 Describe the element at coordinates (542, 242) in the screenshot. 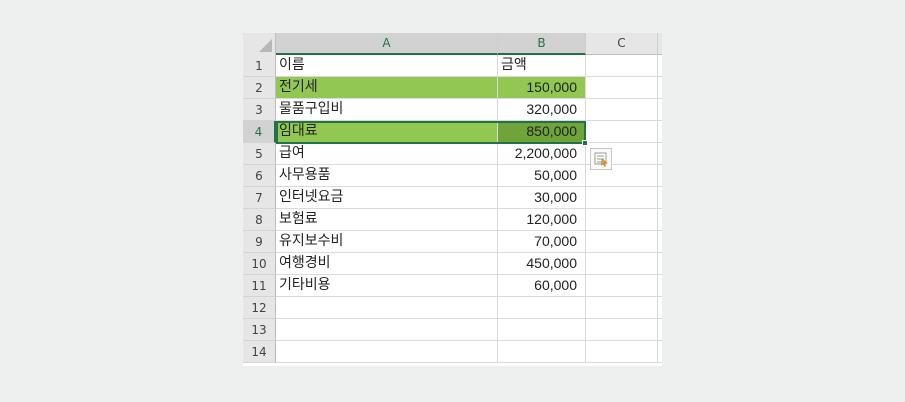

I see `cell-amount: 70,000` at that location.